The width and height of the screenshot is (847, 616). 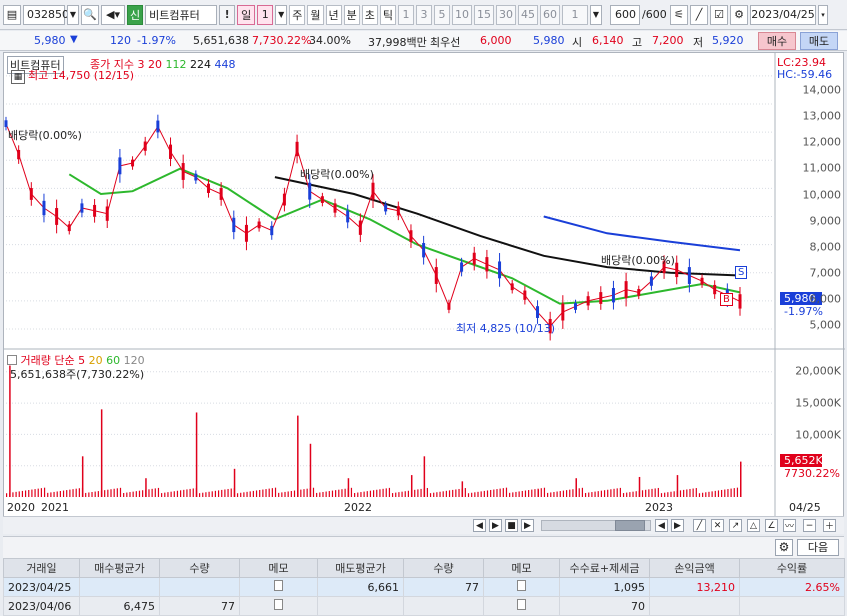 I want to click on minute-30-button: 30, so click(x=506, y=14).